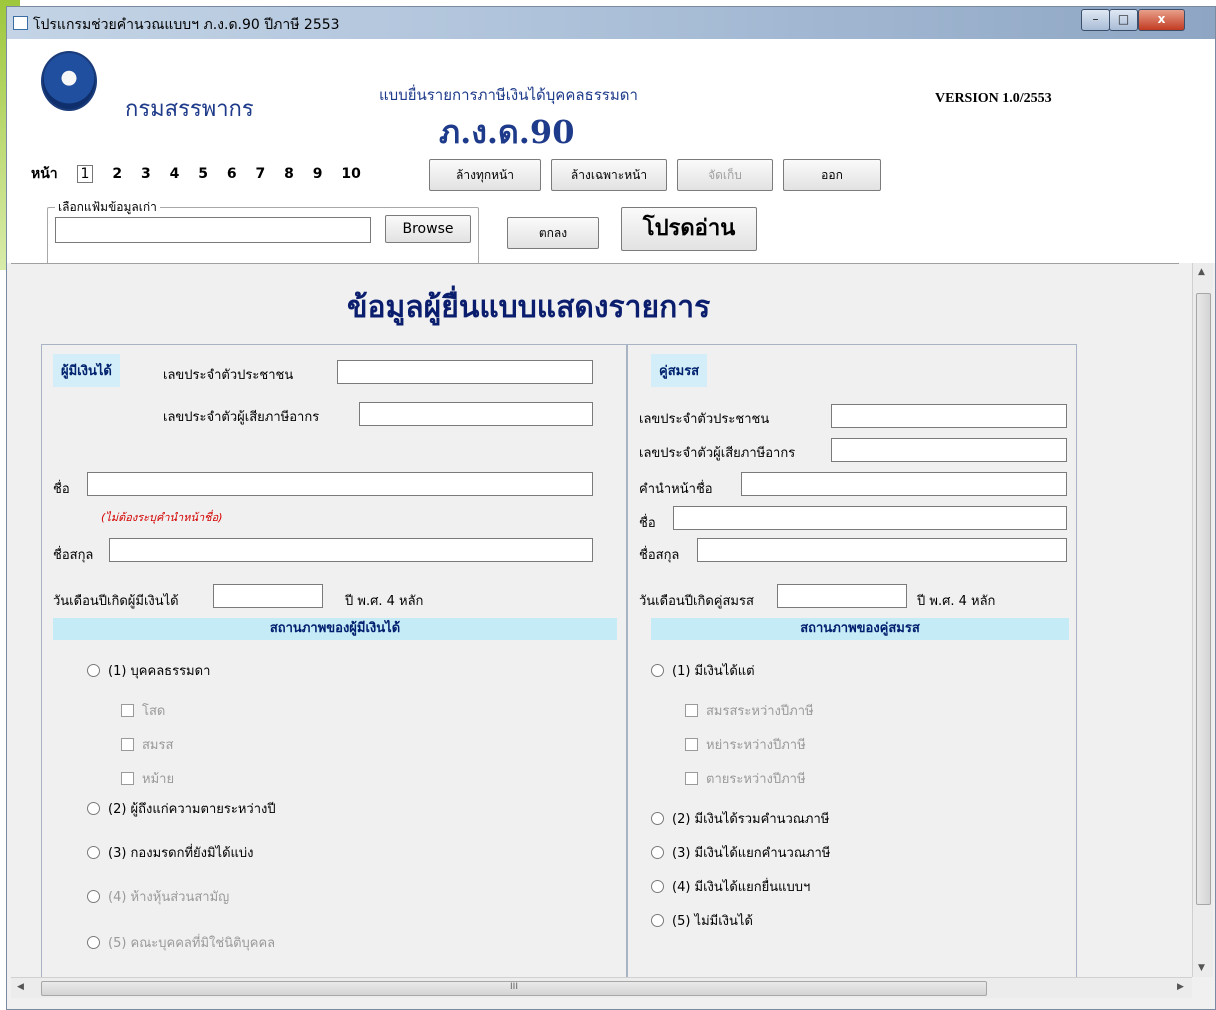 Image resolution: width=1216 pixels, height=1010 pixels. What do you see at coordinates (679, 370) in the screenshot?
I see `spouse-tag: คู่สมรส` at bounding box center [679, 370].